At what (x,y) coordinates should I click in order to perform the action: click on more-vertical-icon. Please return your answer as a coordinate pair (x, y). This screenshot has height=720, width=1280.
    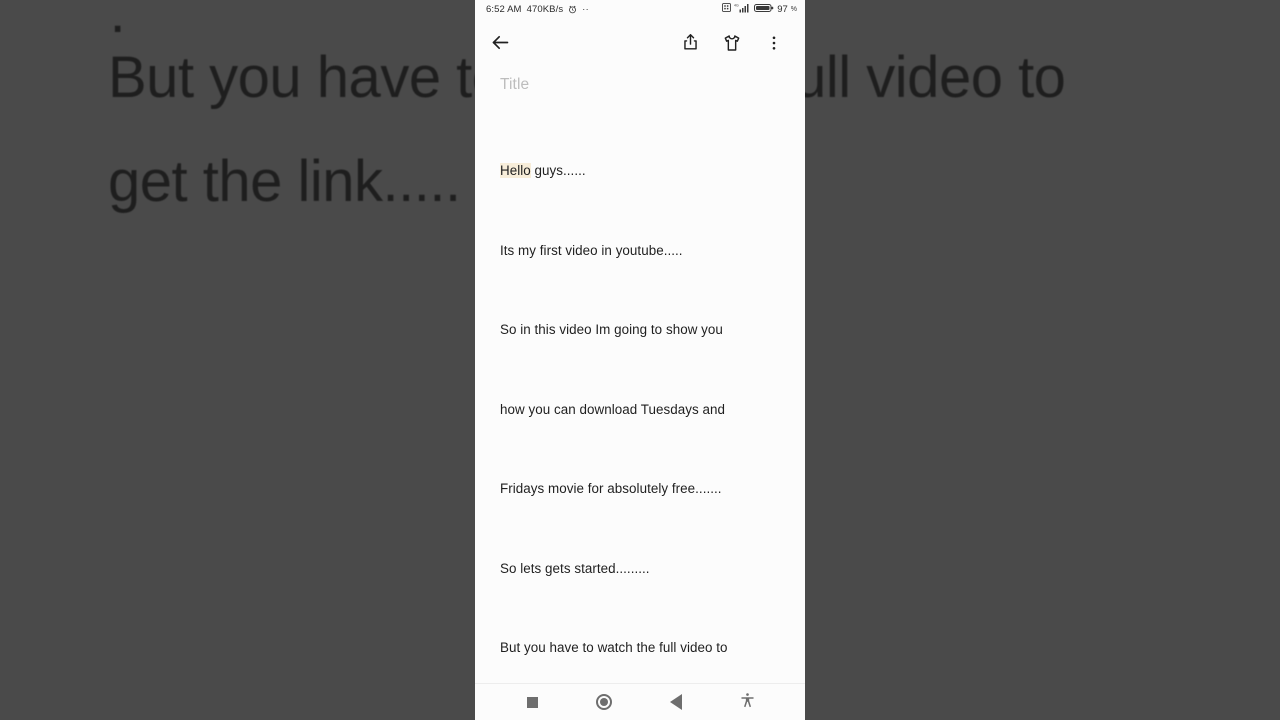
    Looking at the image, I should click on (774, 44).